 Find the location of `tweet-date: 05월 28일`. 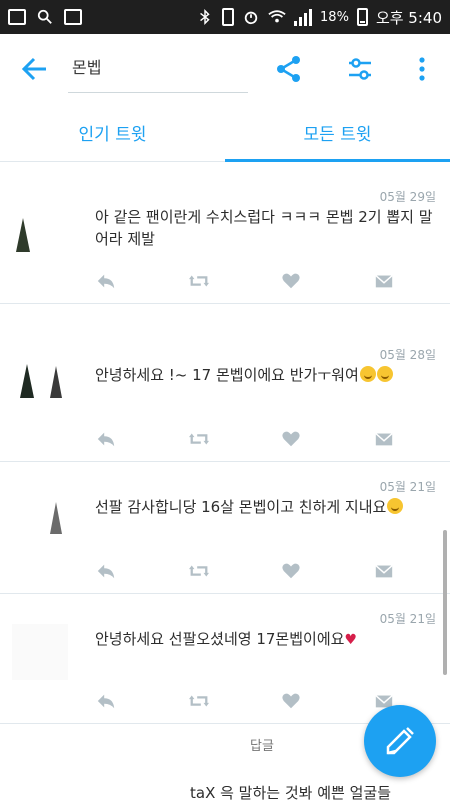

tweet-date: 05월 28일 is located at coordinates (407, 355).